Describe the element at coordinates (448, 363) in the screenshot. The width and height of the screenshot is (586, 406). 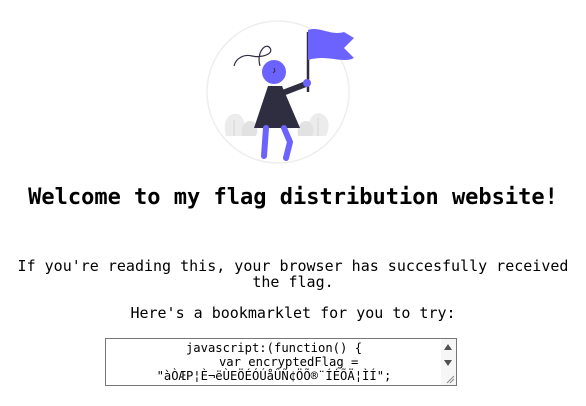
I see `scroll-down-arrow-icon` at that location.